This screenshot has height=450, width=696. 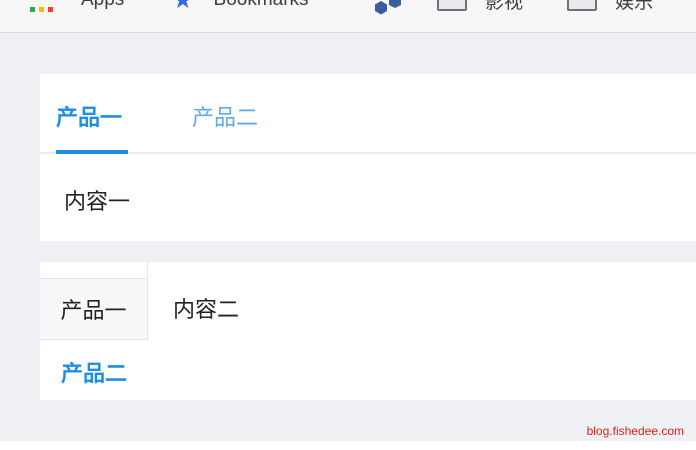 What do you see at coordinates (147, 270) in the screenshot?
I see `tab-divider` at bounding box center [147, 270].